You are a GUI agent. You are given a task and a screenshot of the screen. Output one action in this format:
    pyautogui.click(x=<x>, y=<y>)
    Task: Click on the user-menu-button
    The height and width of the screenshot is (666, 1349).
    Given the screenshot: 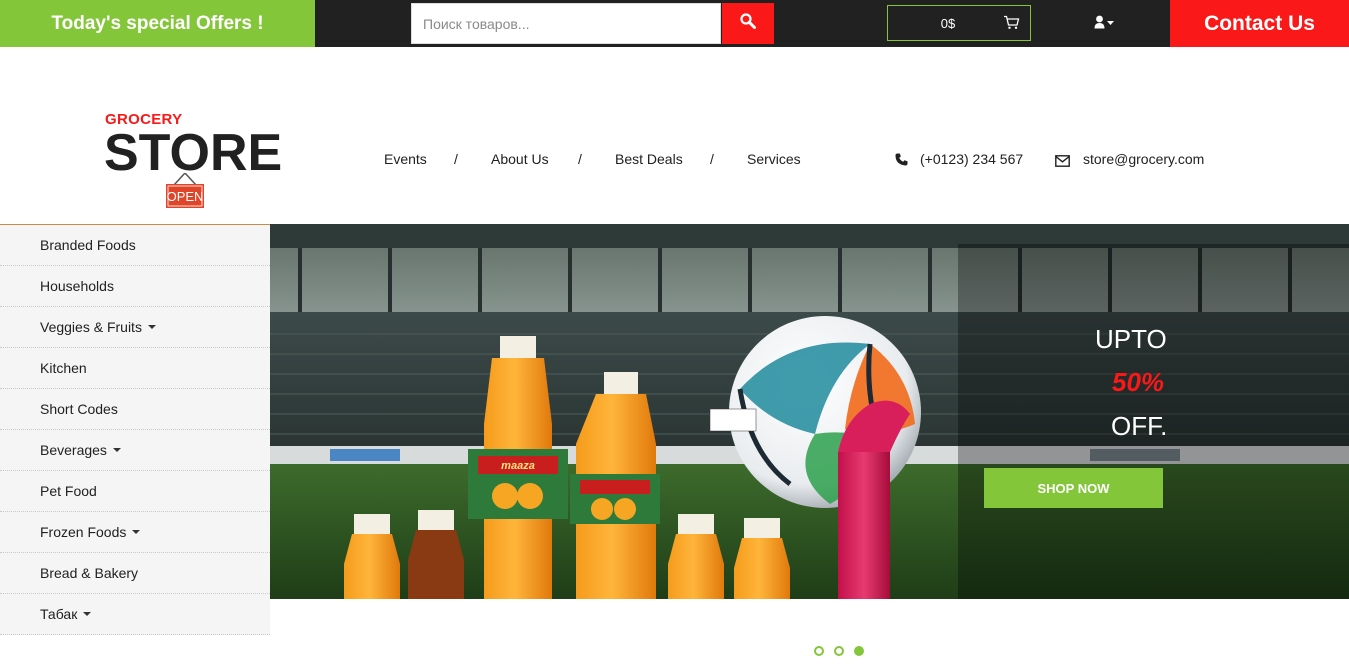 What is the action you would take?
    pyautogui.click(x=1106, y=24)
    